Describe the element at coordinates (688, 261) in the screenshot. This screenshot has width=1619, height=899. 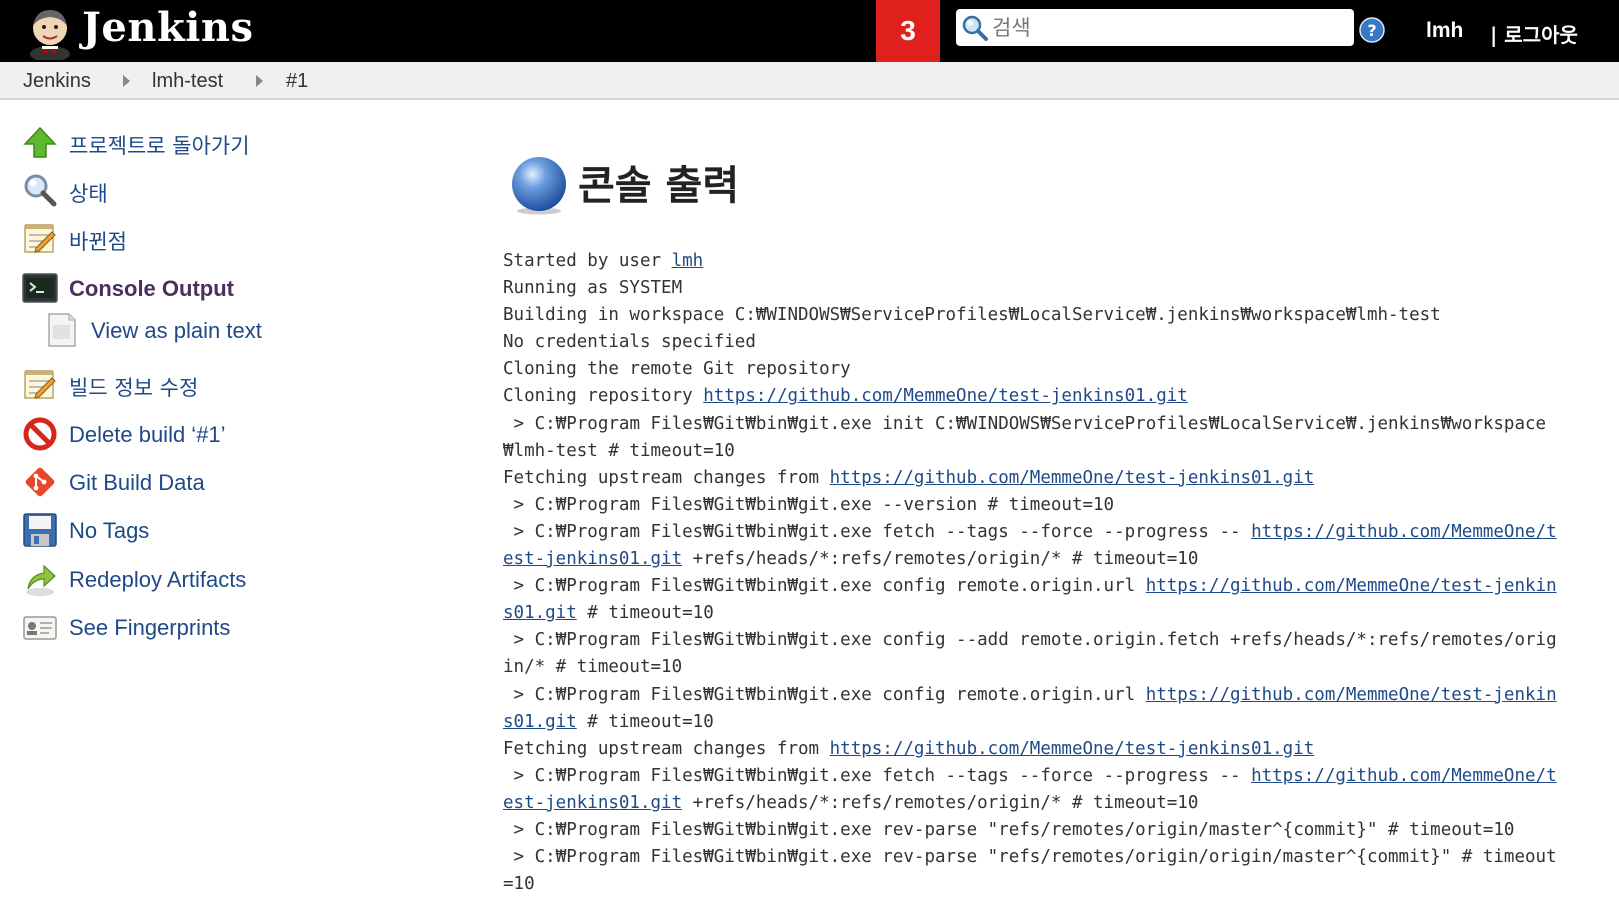
I see `console-link: lmh` at that location.